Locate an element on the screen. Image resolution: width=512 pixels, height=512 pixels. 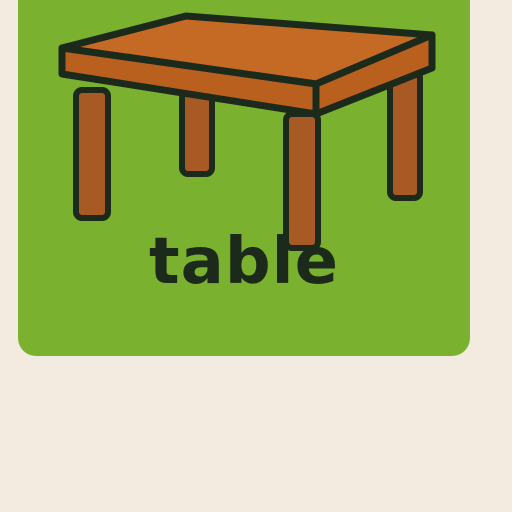
table-leg-back-right is located at coordinates (405, 135).